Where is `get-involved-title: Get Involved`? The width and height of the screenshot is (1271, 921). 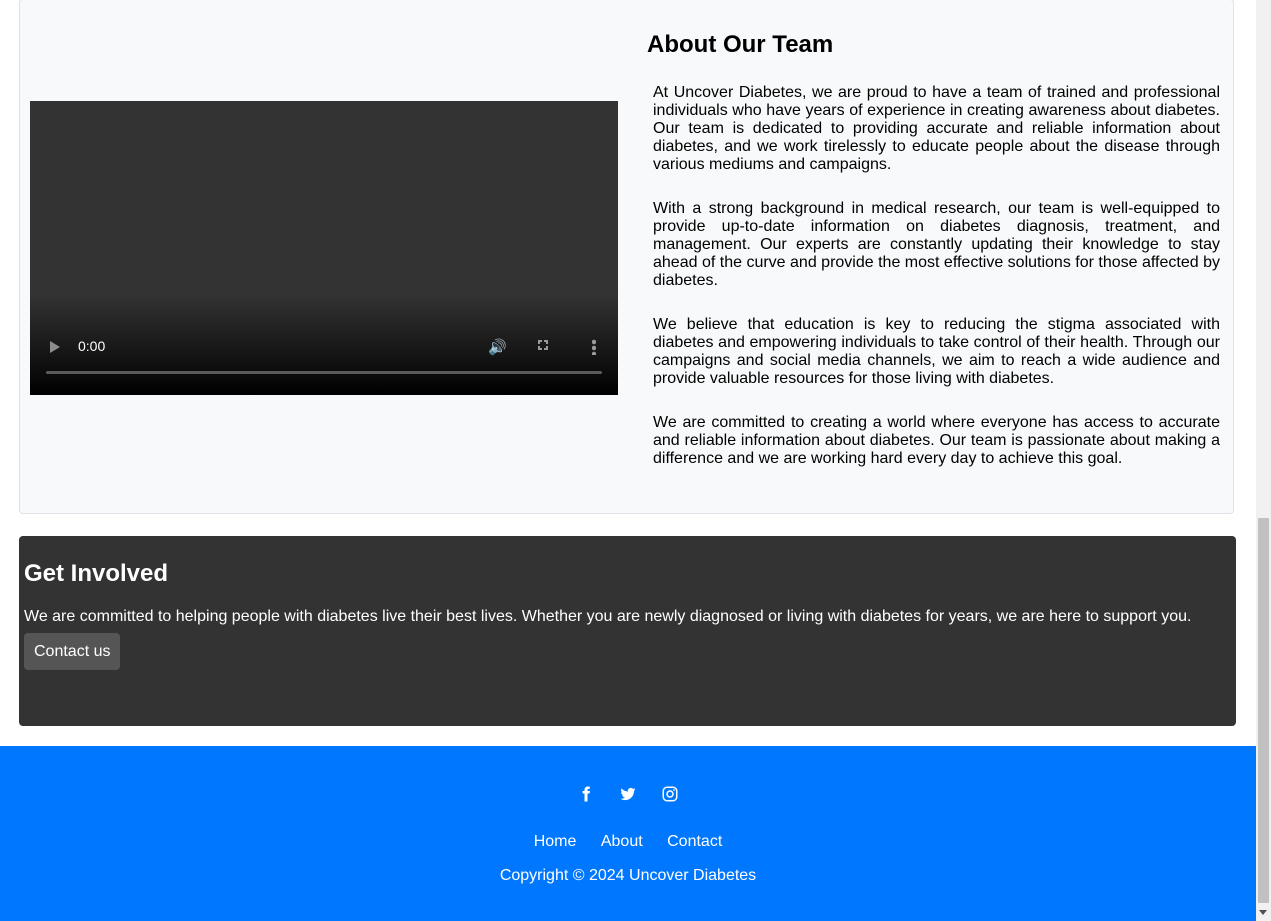
get-involved-title: Get Involved is located at coordinates (96, 573).